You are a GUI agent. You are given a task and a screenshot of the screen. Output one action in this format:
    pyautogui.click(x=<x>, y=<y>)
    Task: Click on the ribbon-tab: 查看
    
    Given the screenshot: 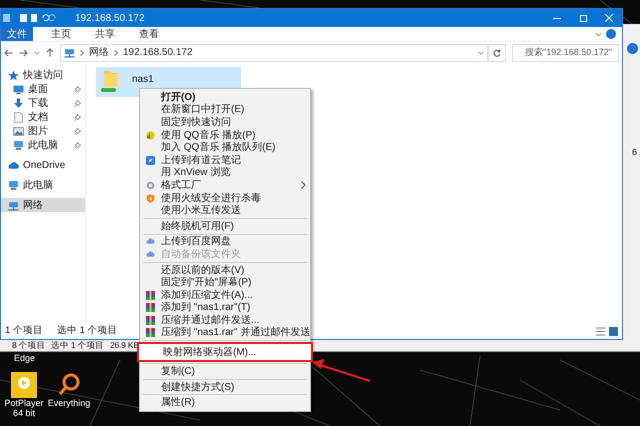 What is the action you would take?
    pyautogui.click(x=149, y=34)
    